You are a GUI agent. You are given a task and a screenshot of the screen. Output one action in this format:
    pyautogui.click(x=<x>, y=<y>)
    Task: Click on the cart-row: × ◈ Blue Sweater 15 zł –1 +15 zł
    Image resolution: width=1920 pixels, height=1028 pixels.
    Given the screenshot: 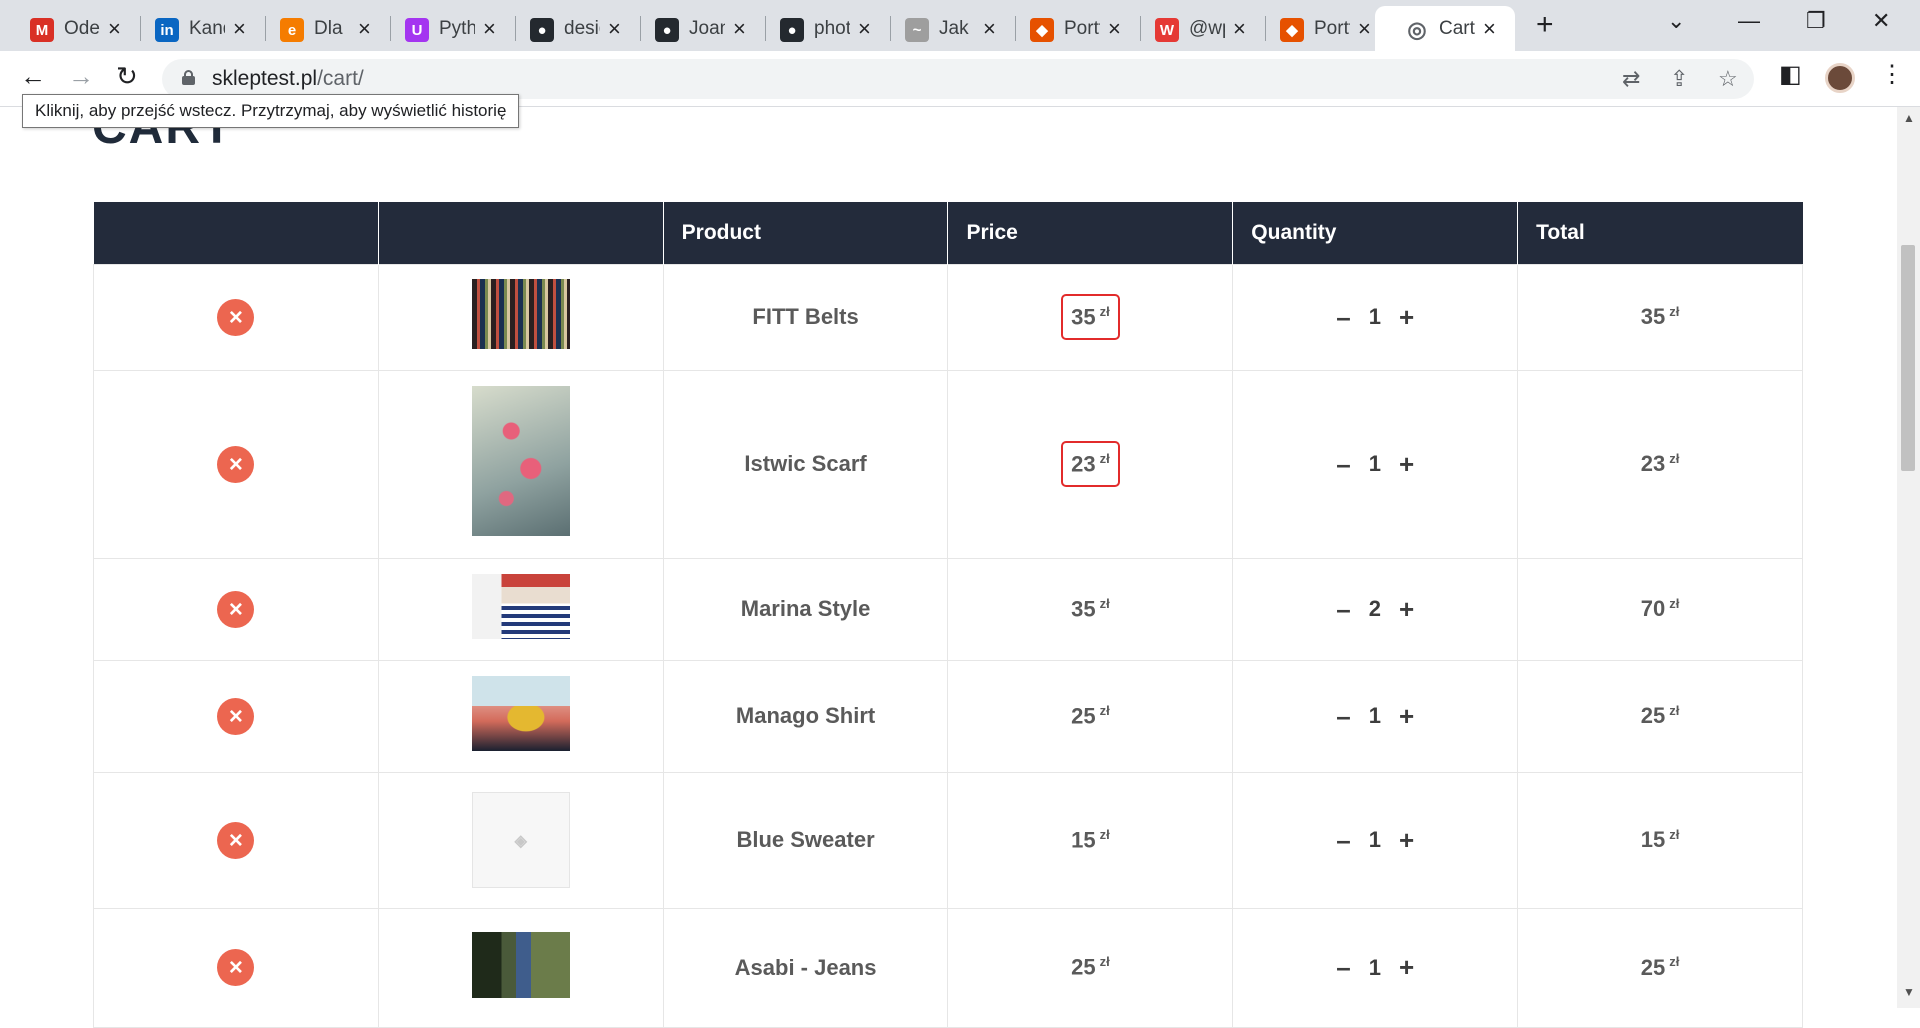 What is the action you would take?
    pyautogui.click(x=948, y=840)
    